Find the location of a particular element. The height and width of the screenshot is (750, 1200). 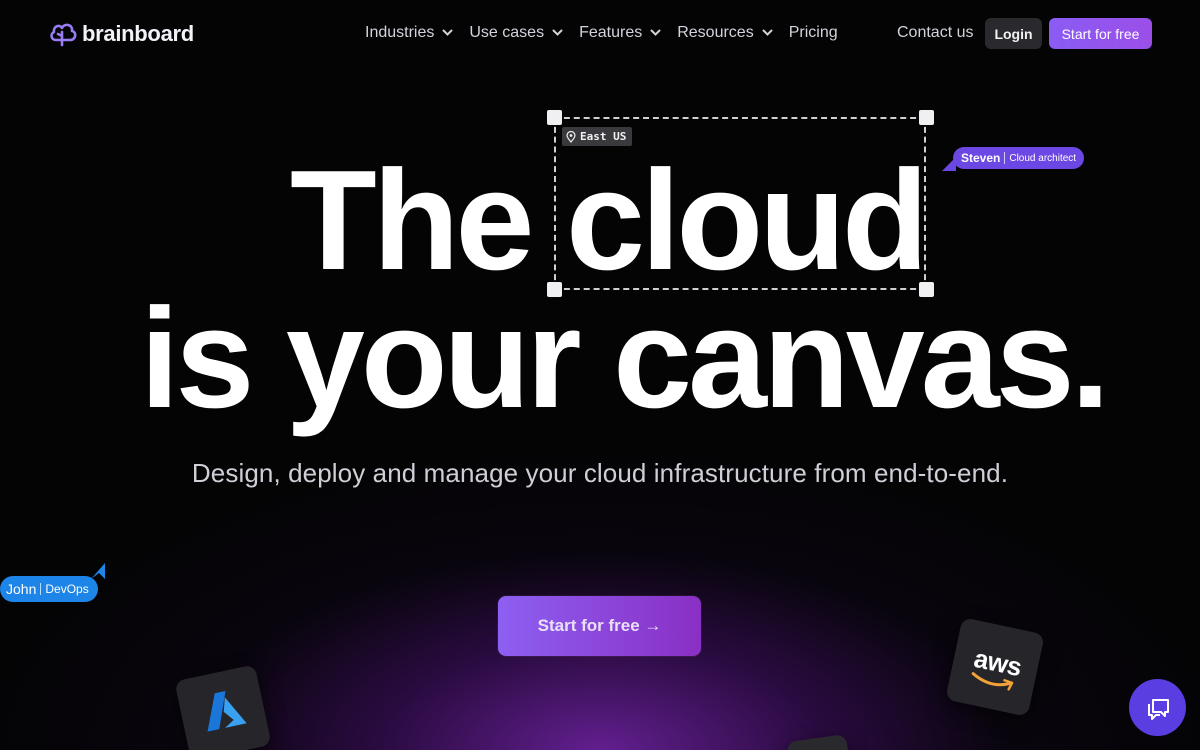

chat-bubbles-icon is located at coordinates (1158, 709).